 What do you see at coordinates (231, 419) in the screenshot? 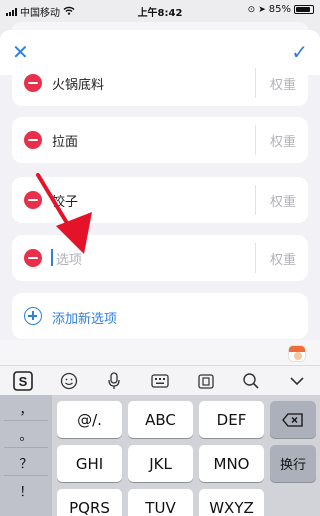
I see `key-def: DEF` at bounding box center [231, 419].